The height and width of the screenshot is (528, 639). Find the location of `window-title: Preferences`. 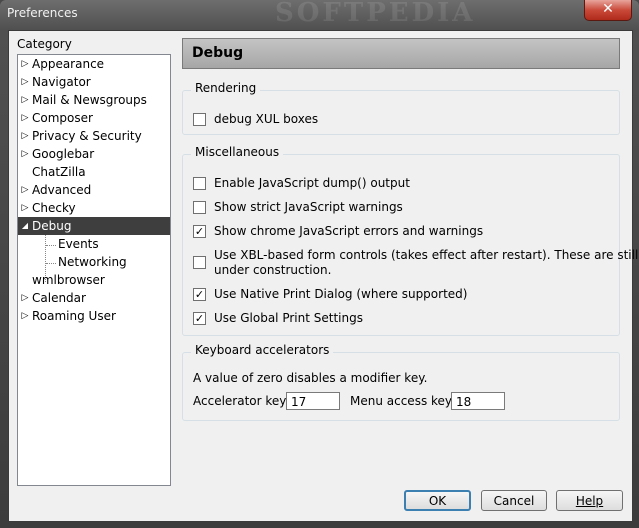

window-title: Preferences is located at coordinates (42, 13).